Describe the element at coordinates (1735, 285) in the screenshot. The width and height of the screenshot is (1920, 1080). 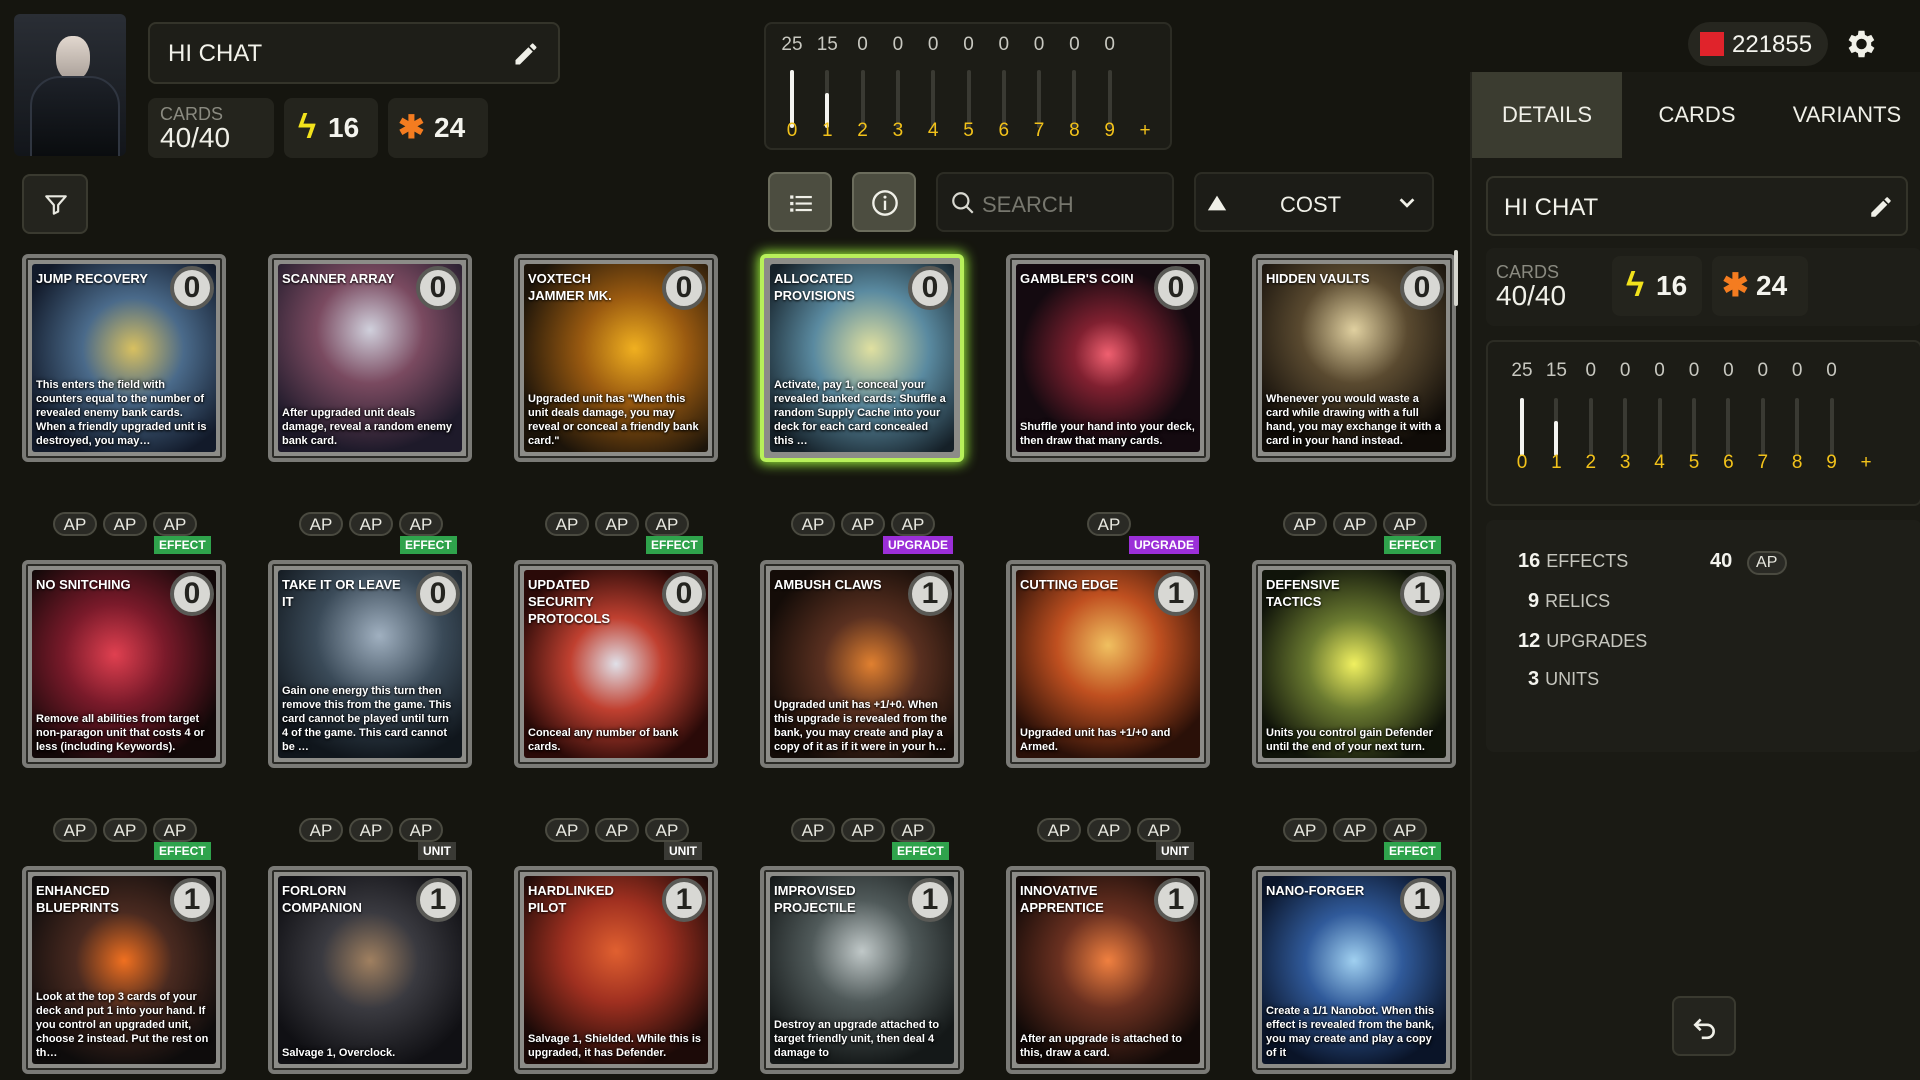
I see `power-icon: ✱` at that location.